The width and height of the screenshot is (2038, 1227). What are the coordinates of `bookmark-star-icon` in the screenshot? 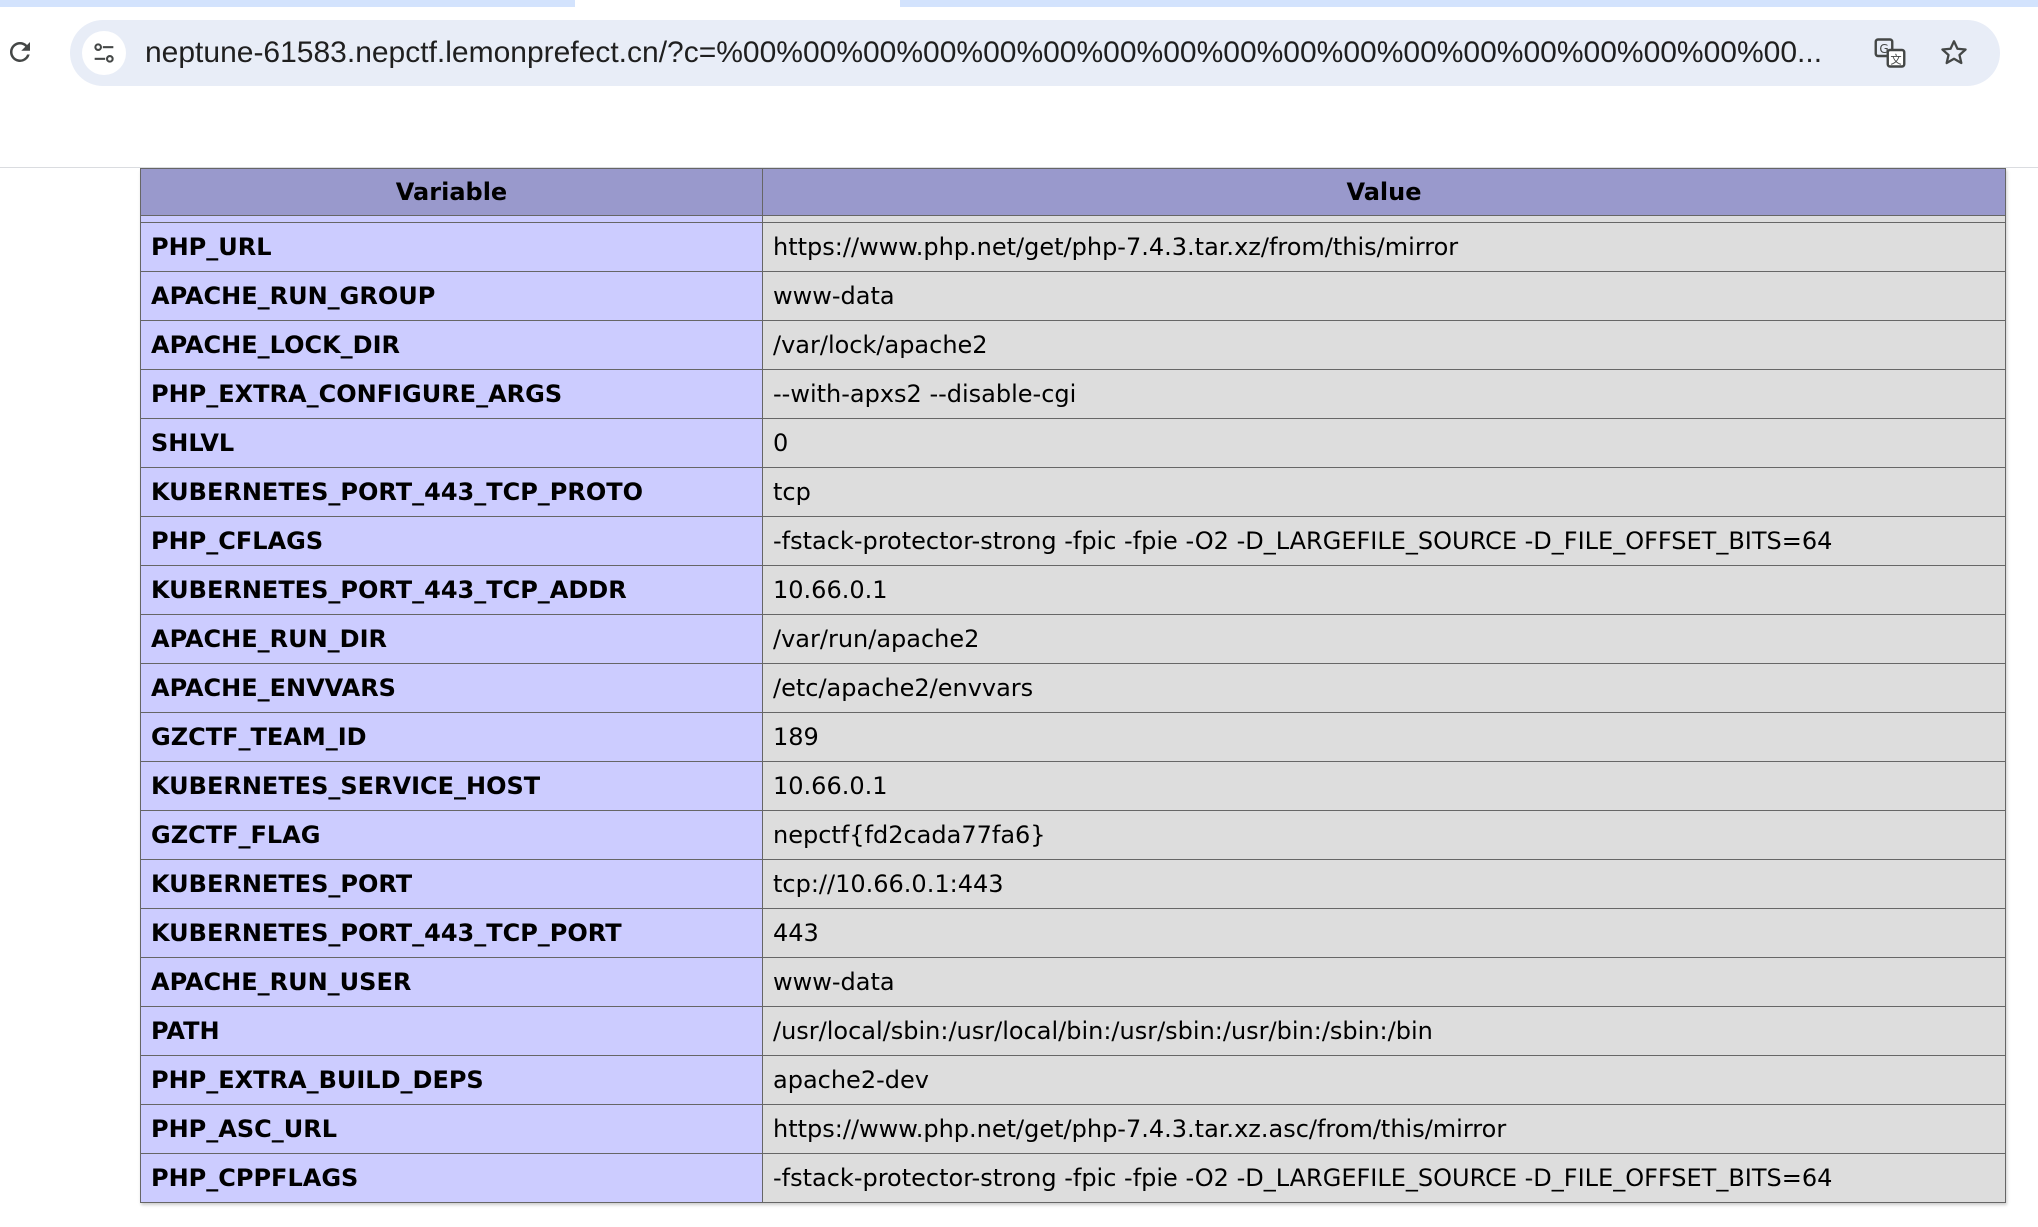 It's located at (1954, 52).